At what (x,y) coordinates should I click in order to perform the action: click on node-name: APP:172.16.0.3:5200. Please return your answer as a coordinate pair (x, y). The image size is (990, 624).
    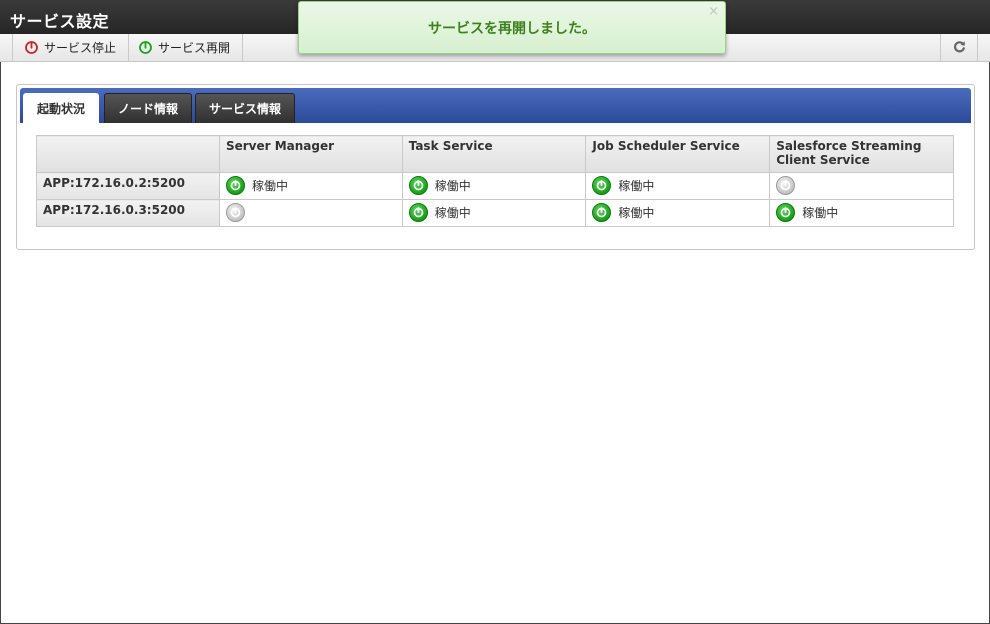
    Looking at the image, I should click on (128, 213).